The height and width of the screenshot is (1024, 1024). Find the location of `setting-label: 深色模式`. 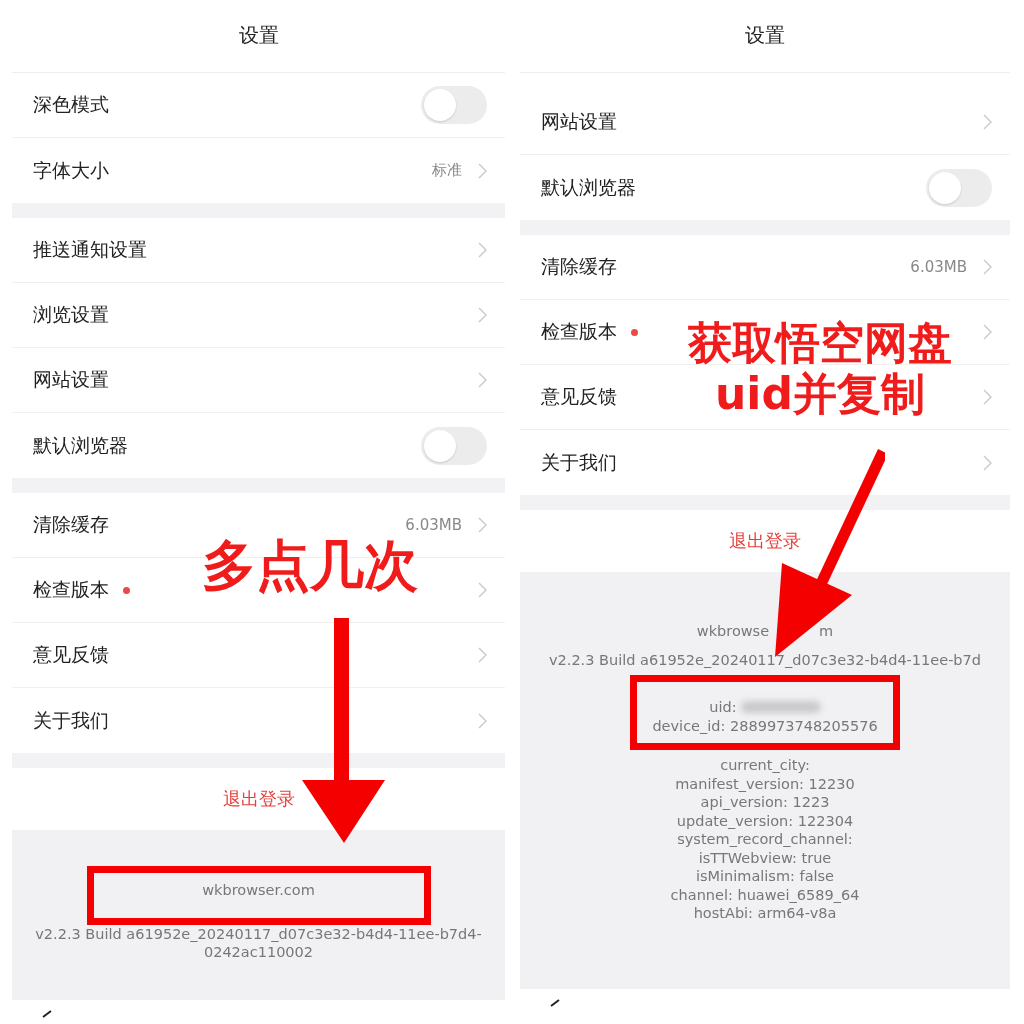

setting-label: 深色模式 is located at coordinates (71, 105).